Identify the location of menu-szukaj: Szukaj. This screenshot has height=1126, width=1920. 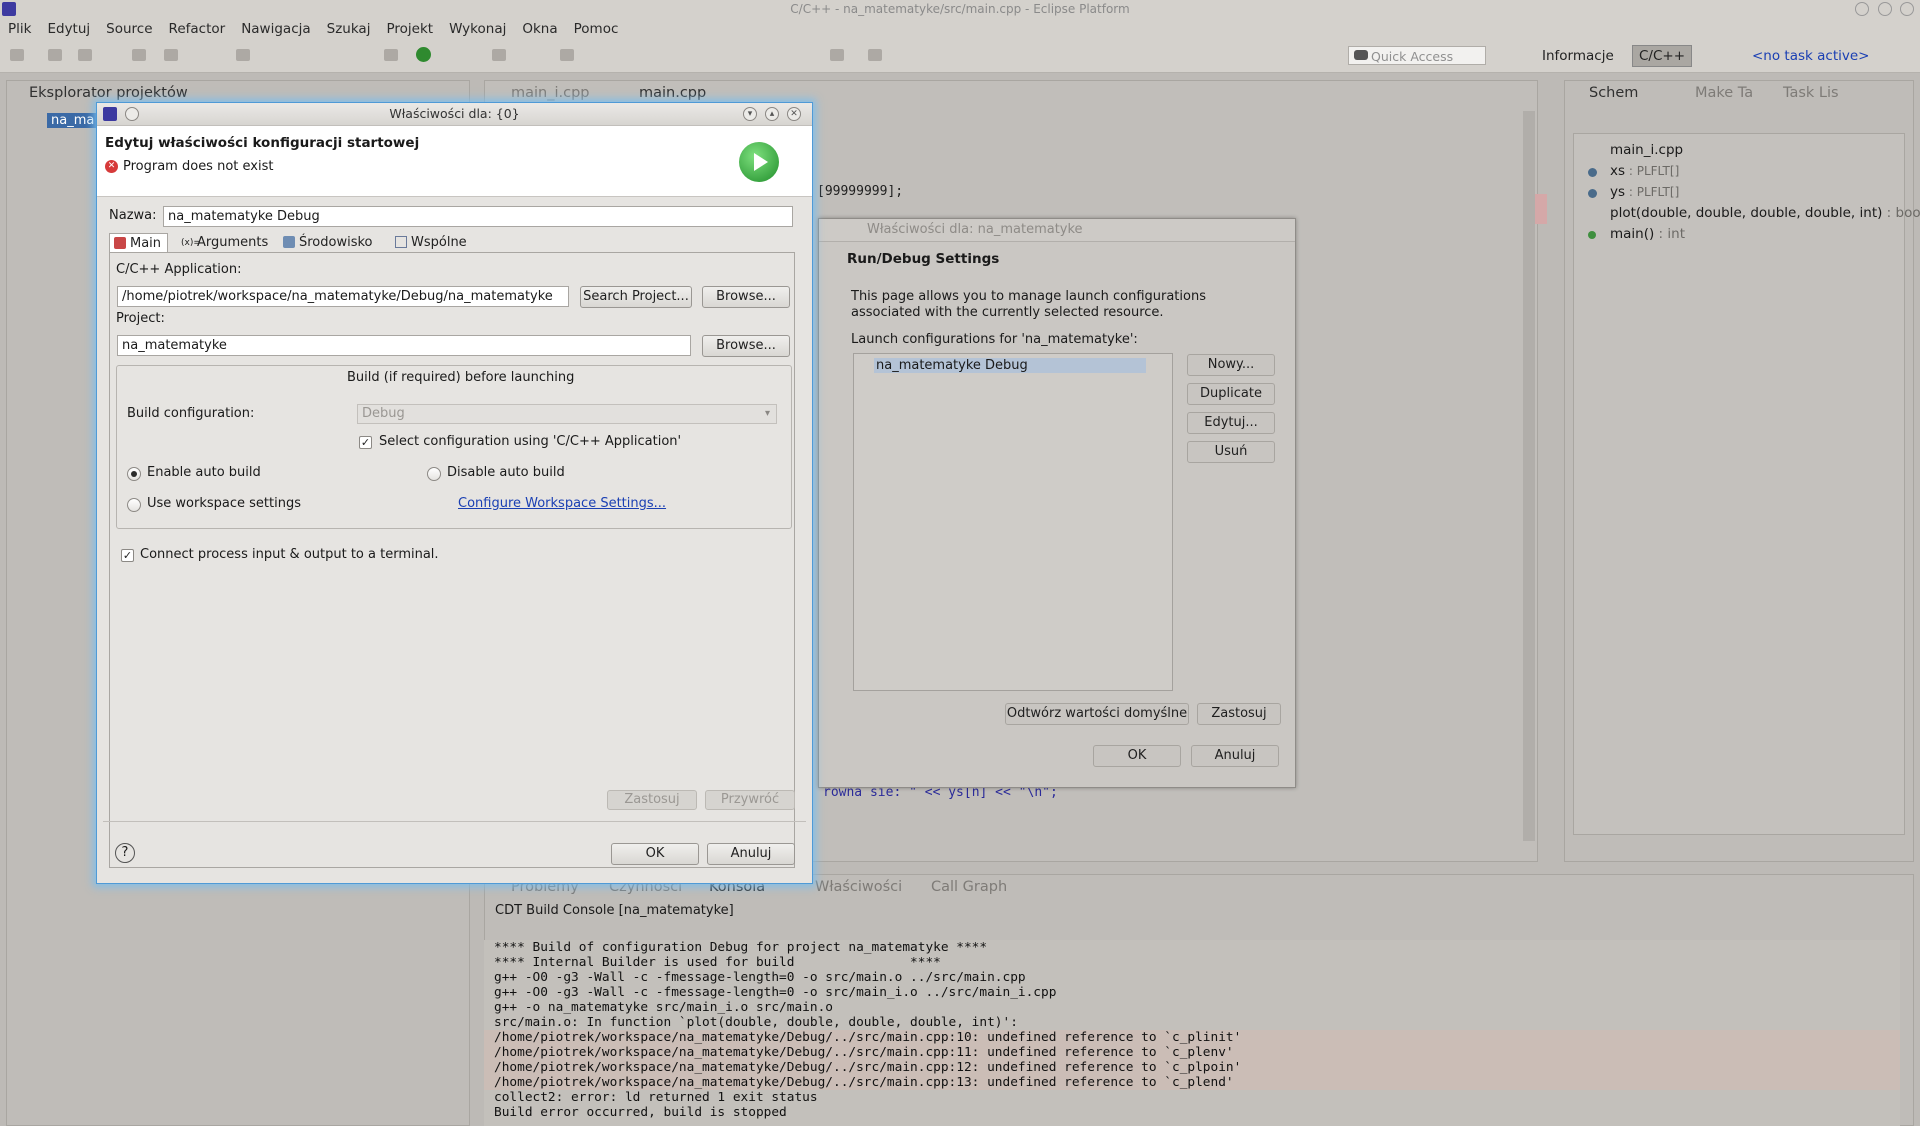
(349, 29).